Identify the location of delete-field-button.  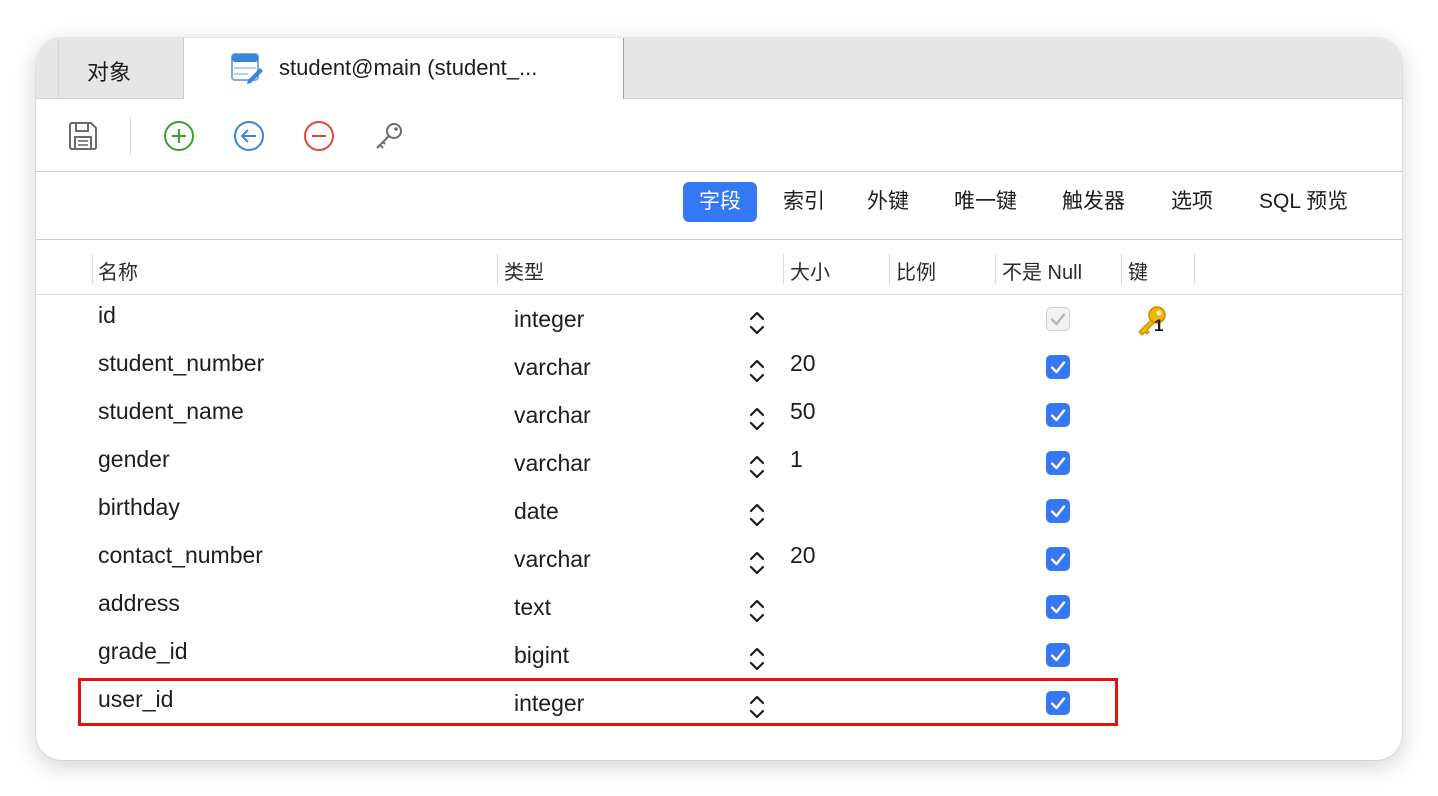
(319, 136).